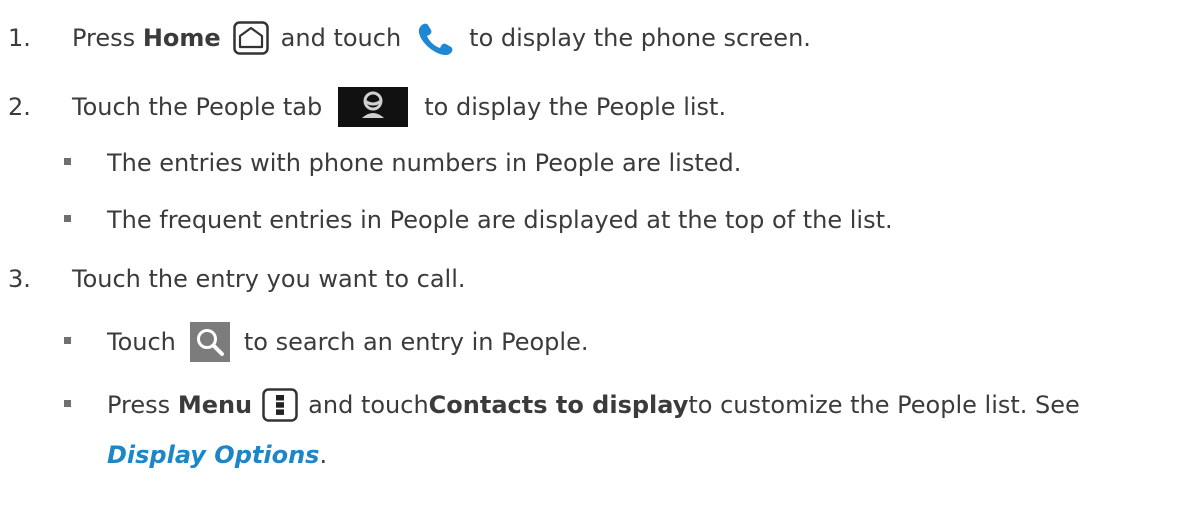  I want to click on list-item-continuation: Display Options., so click(217, 455).